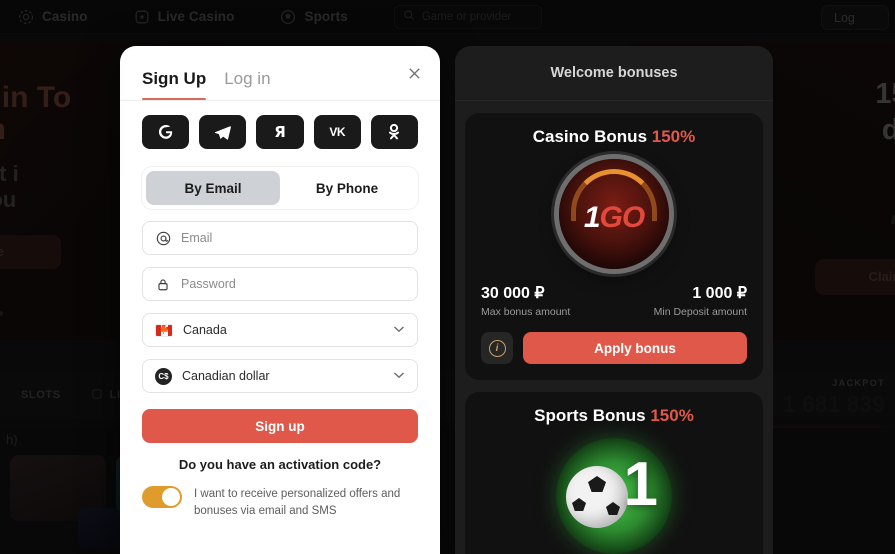 Image resolution: width=895 pixels, height=554 pixels. Describe the element at coordinates (280, 426) in the screenshot. I see `sign-up-button: Sign up` at that location.